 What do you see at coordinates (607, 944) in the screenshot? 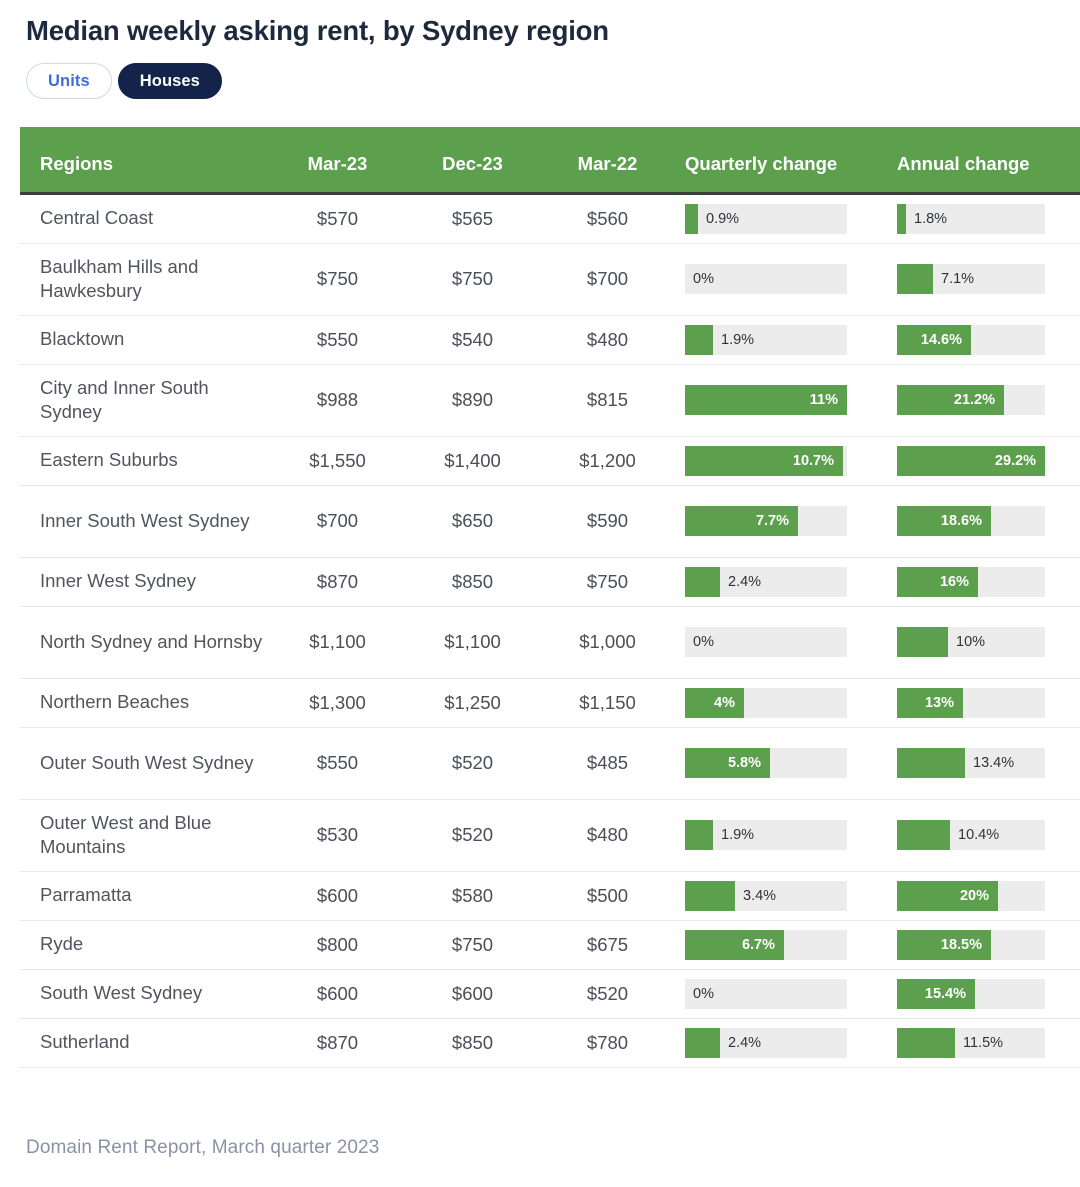
I see `mar22-value-cell: $675` at bounding box center [607, 944].